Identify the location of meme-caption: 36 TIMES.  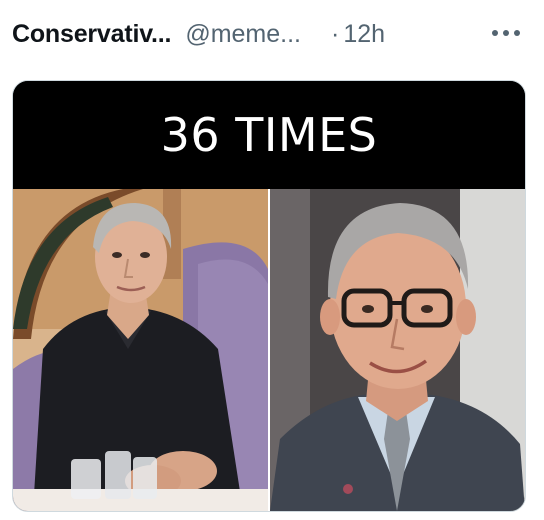
(269, 135).